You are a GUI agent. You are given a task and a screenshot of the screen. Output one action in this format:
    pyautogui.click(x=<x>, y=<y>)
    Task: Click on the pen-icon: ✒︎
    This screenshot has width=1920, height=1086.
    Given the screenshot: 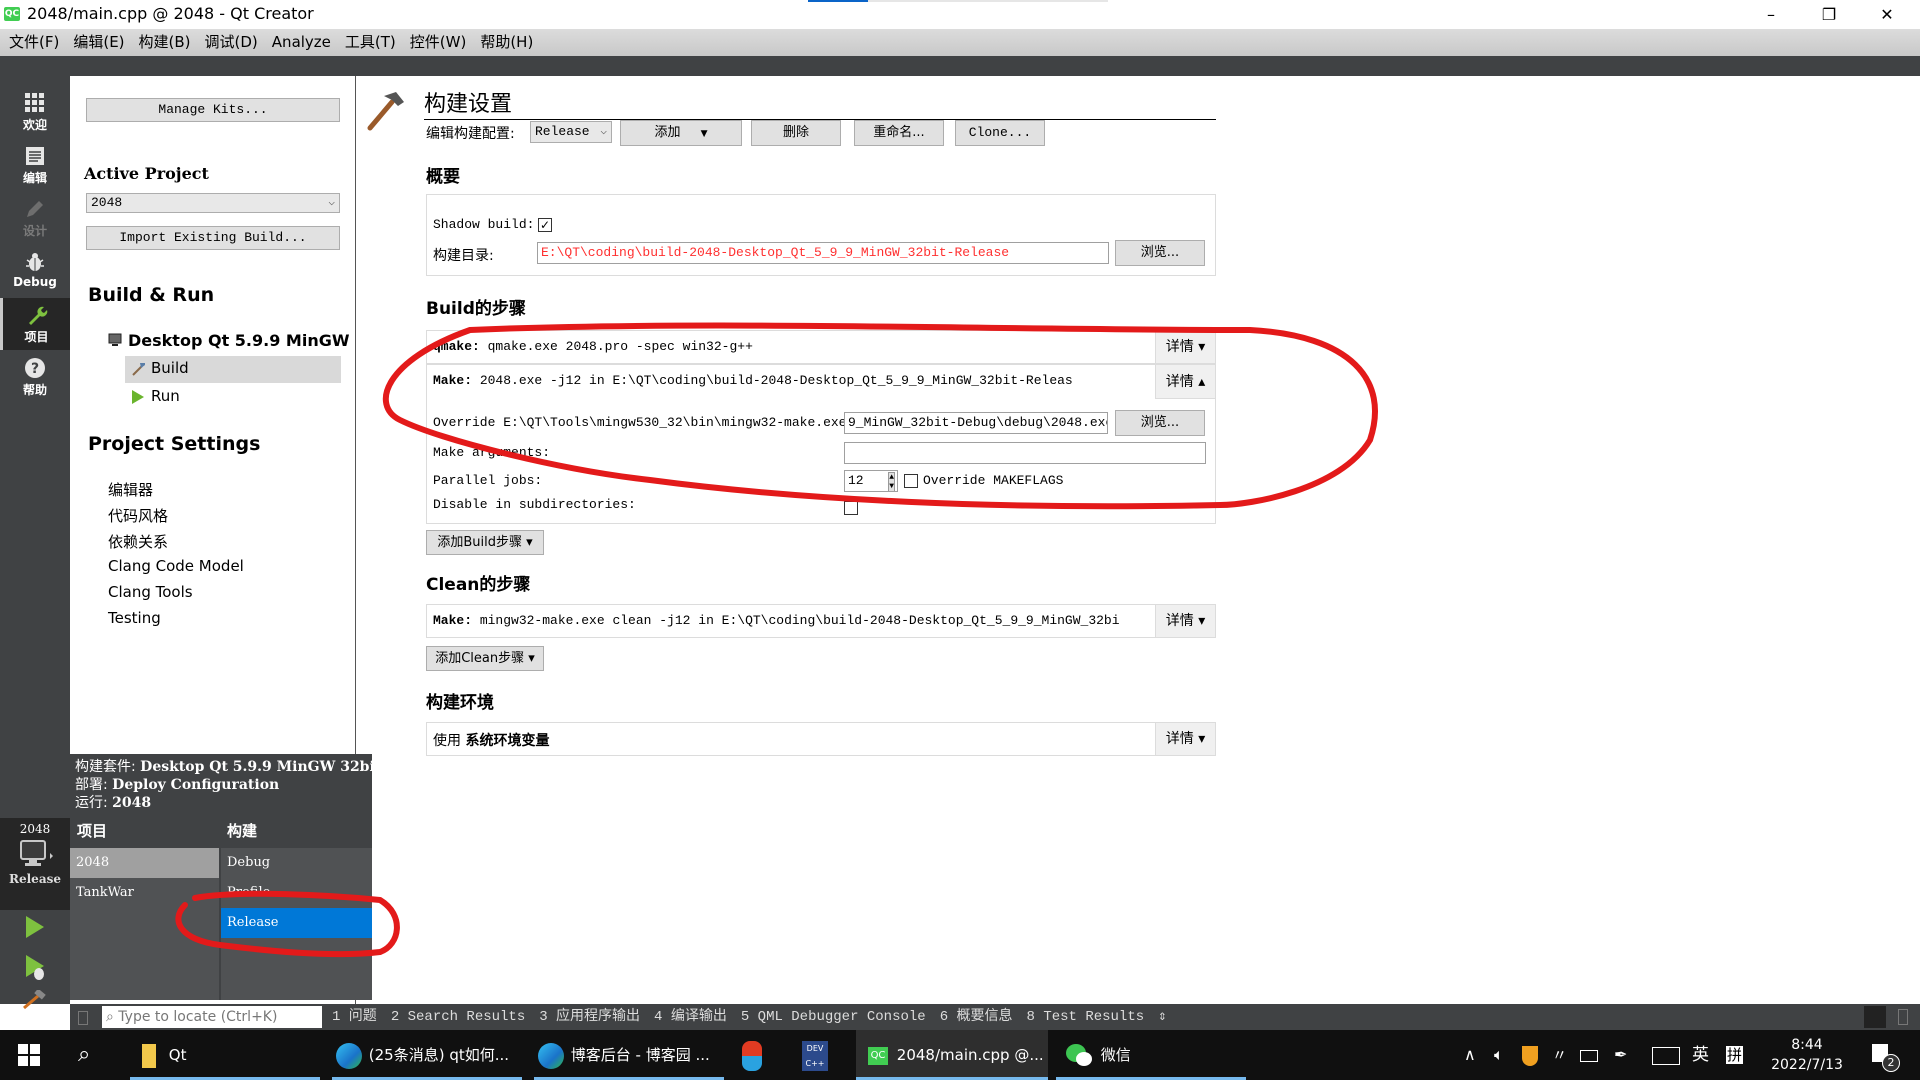 What is the action you would take?
    pyautogui.click(x=1620, y=1055)
    